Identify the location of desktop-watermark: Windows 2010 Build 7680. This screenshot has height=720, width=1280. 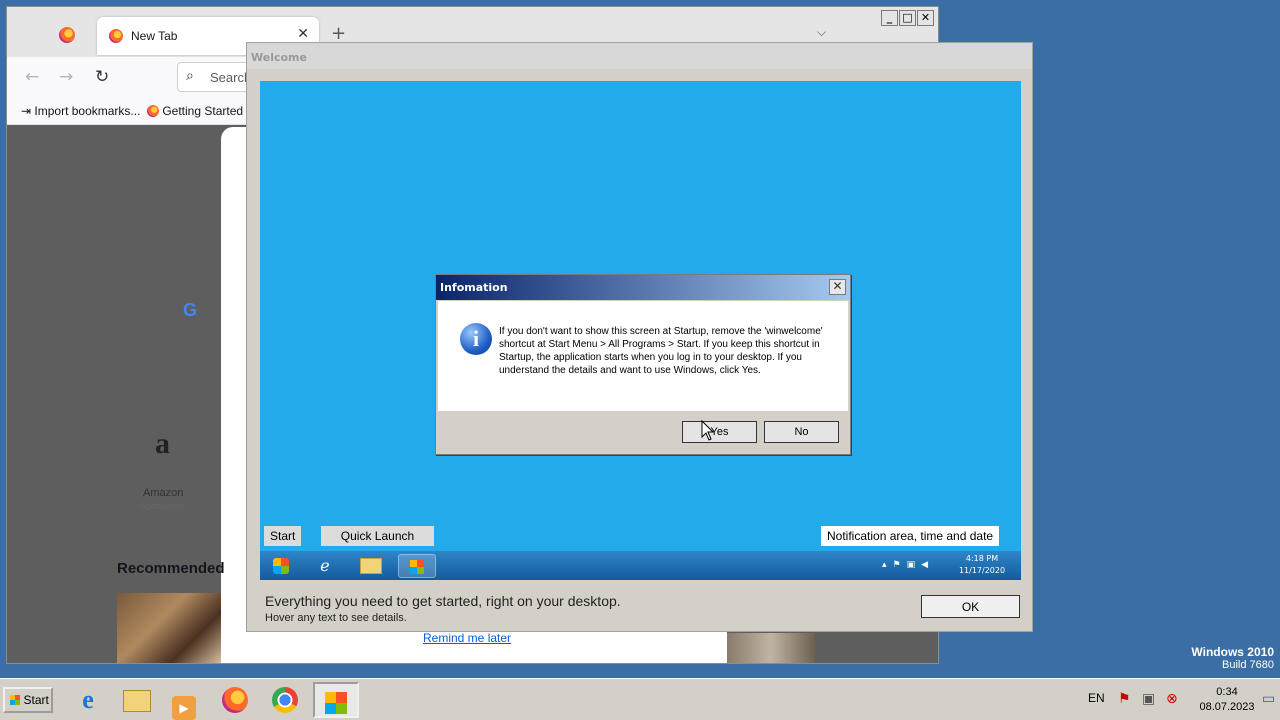
(1232, 658).